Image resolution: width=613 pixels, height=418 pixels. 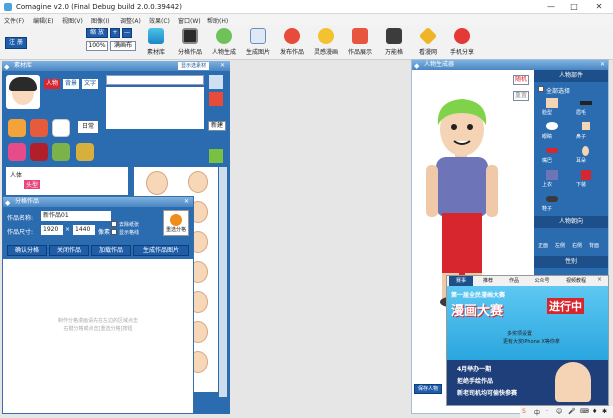 What do you see at coordinates (52, 230) in the screenshot?
I see `width-input: 1920` at bounding box center [52, 230].